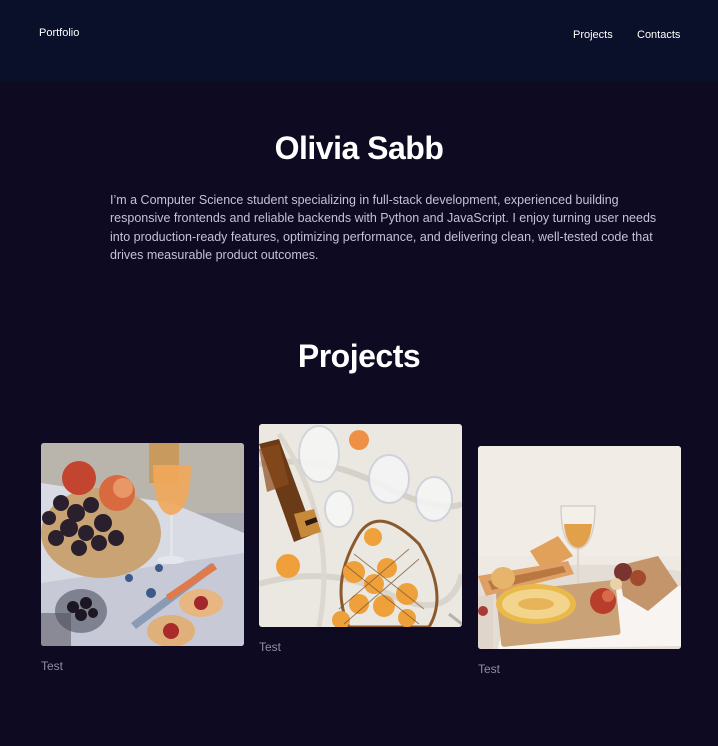 This screenshot has height=746, width=718. I want to click on top-navbar: Portfolio Projects Contacts, so click(359, 41).